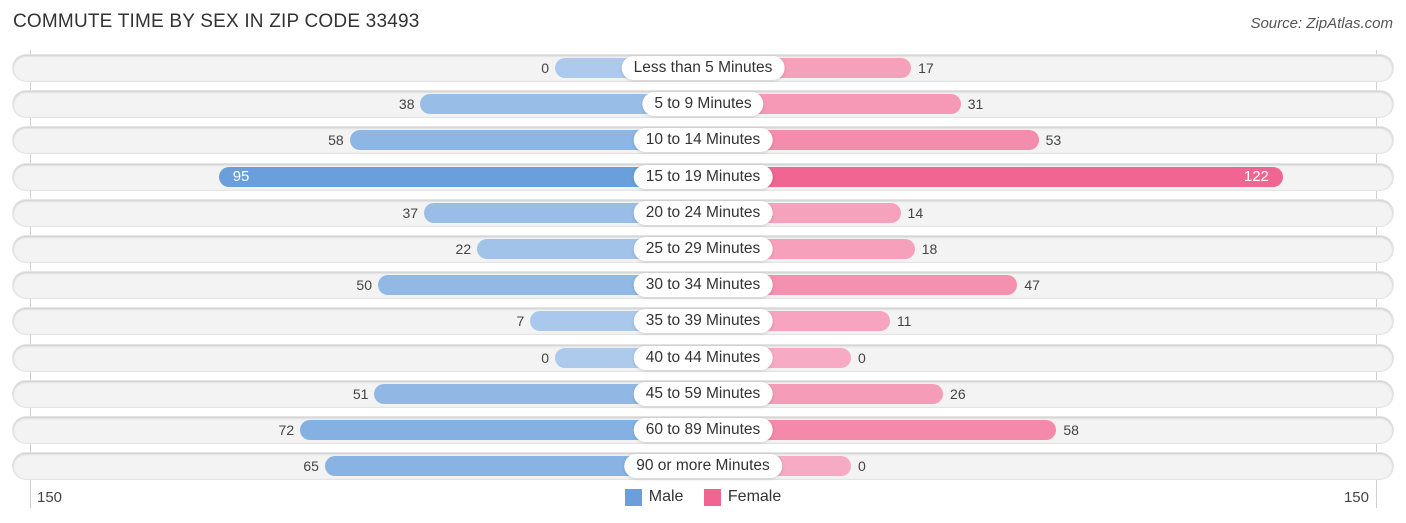 This screenshot has width=1406, height=523. I want to click on category-label: 15 to 19 Minutes, so click(703, 176).